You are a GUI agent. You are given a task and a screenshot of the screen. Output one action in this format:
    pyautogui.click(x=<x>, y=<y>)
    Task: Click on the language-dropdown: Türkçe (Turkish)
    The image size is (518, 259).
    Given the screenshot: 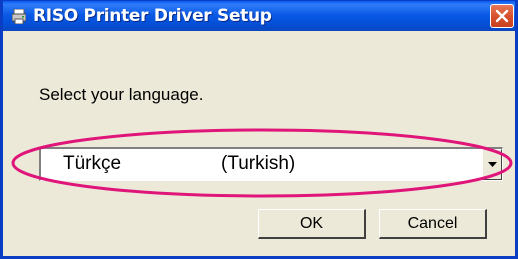 What is the action you would take?
    pyautogui.click(x=271, y=164)
    